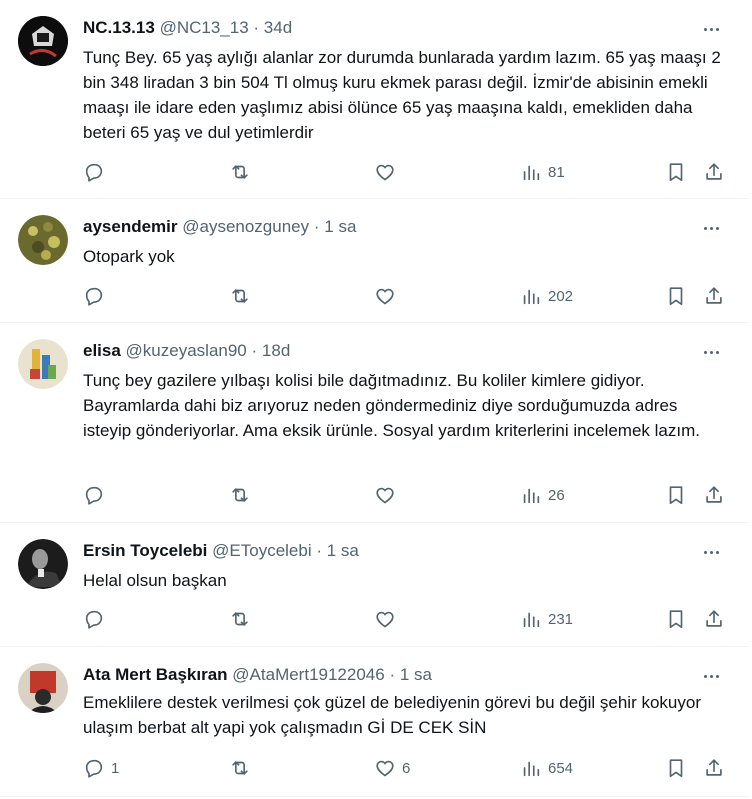 The width and height of the screenshot is (752, 799). I want to click on author-handle: @kuzeyaslan90, so click(186, 350).